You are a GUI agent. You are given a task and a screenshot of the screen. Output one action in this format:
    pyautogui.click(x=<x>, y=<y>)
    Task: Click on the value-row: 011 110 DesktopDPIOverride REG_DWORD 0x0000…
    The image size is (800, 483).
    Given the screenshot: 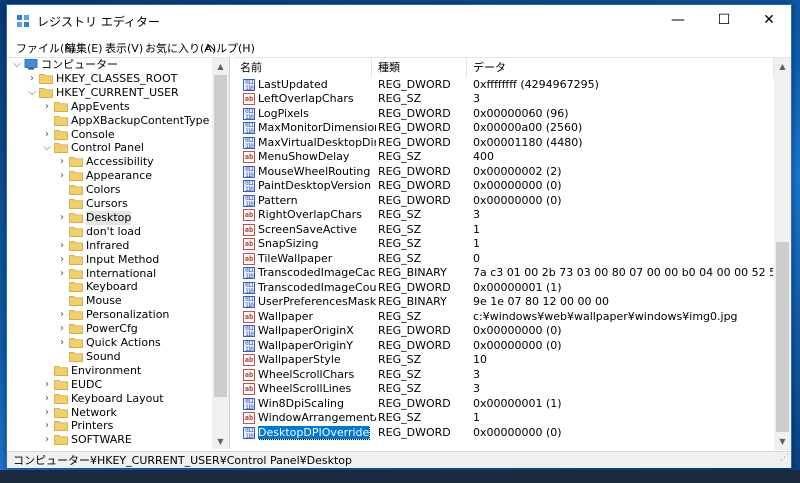 What is the action you would take?
    pyautogui.click(x=504, y=433)
    